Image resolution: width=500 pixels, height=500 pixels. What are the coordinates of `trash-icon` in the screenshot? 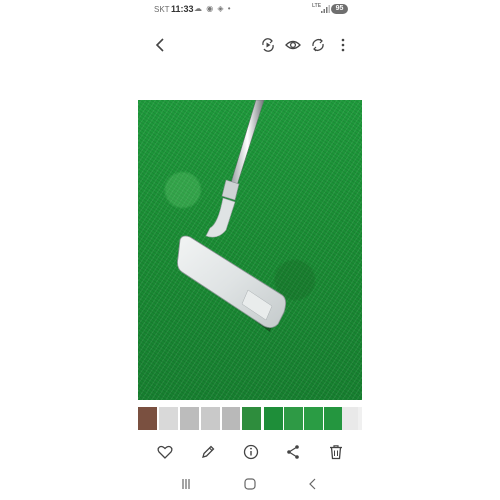 It's located at (336, 452).